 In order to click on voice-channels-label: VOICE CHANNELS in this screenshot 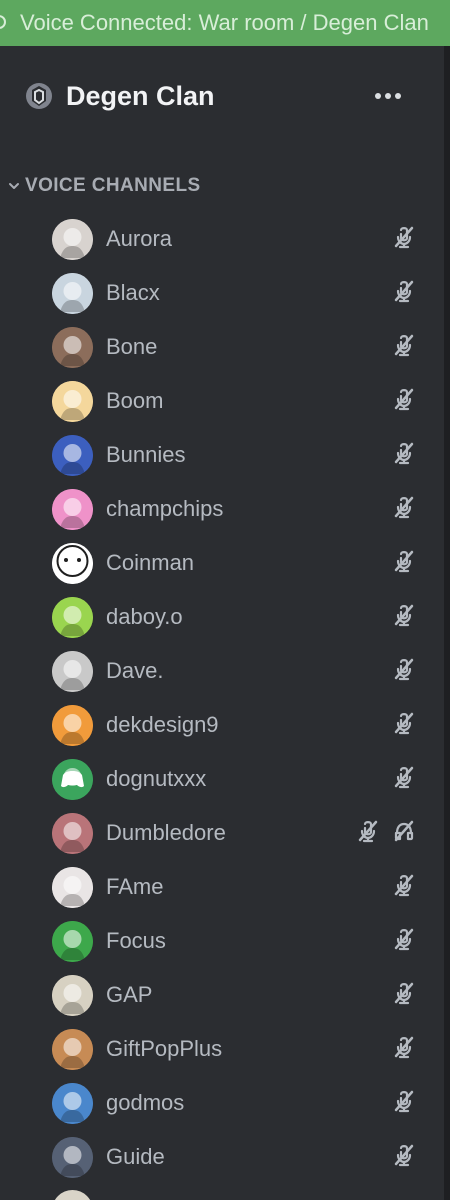, I will do `click(113, 185)`.